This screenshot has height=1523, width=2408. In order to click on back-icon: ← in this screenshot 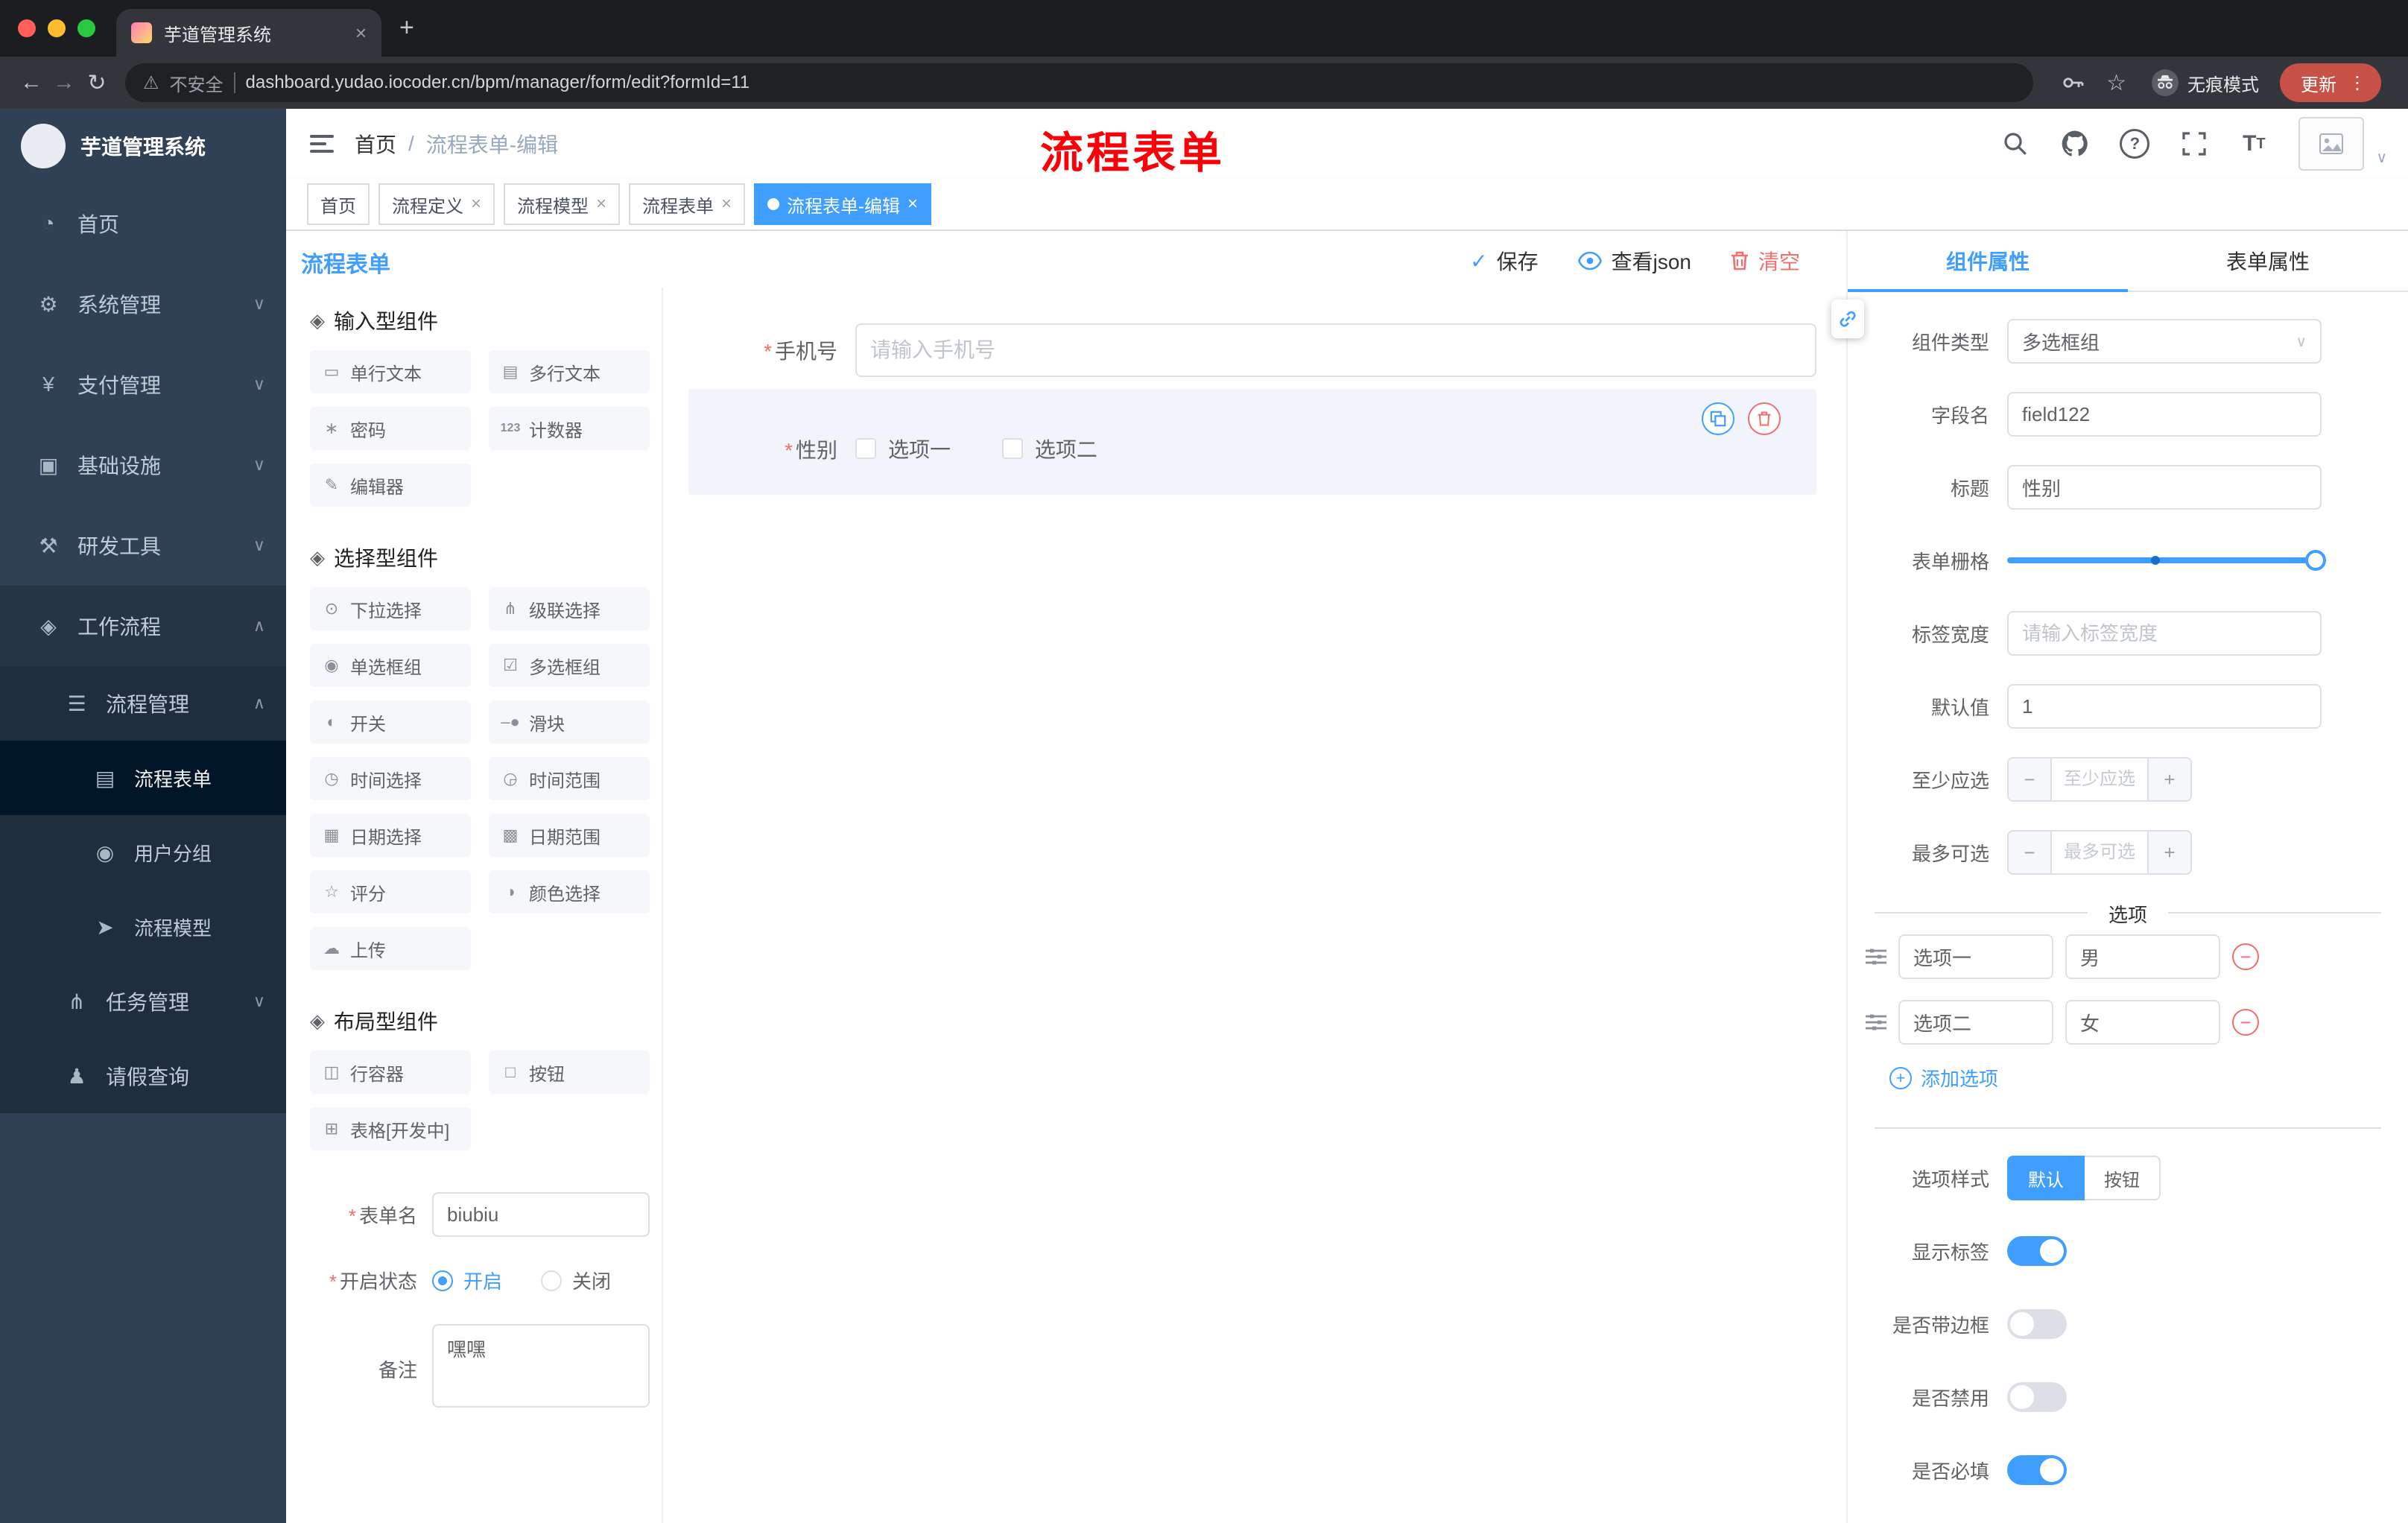, I will do `click(31, 82)`.